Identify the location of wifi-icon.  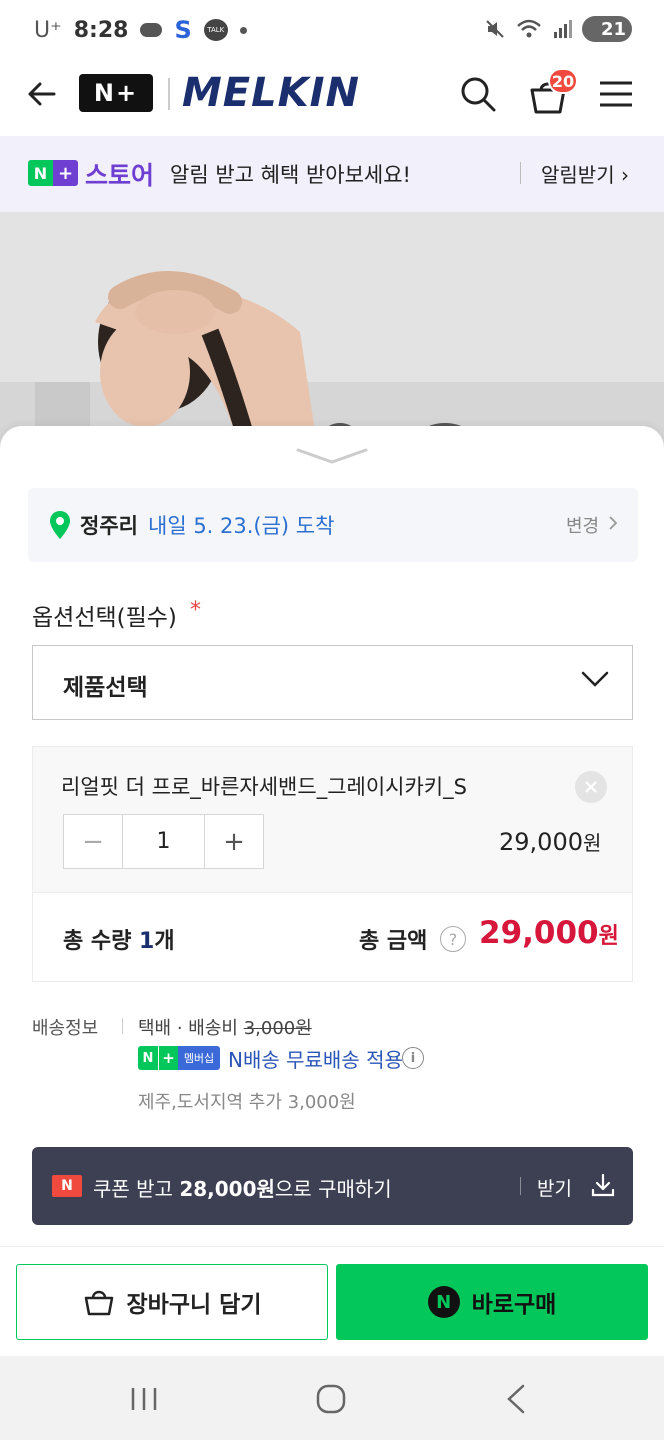
(529, 28).